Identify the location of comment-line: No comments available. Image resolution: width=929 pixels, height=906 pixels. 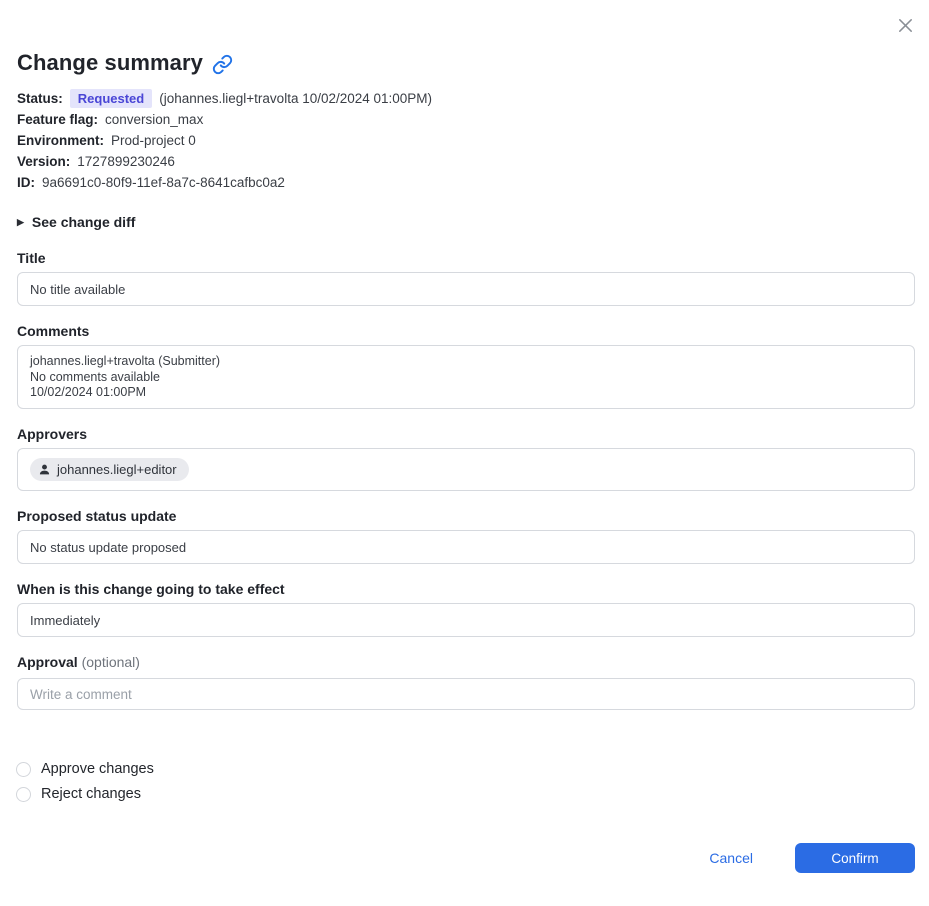
(95, 376).